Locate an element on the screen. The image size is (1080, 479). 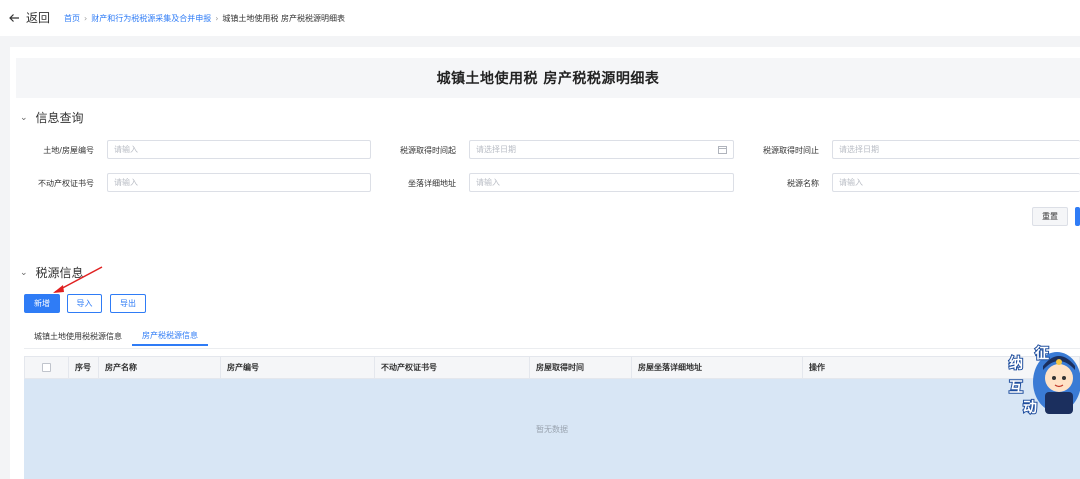
acquire-start-date-picker: 请选择日期 is located at coordinates (601, 149).